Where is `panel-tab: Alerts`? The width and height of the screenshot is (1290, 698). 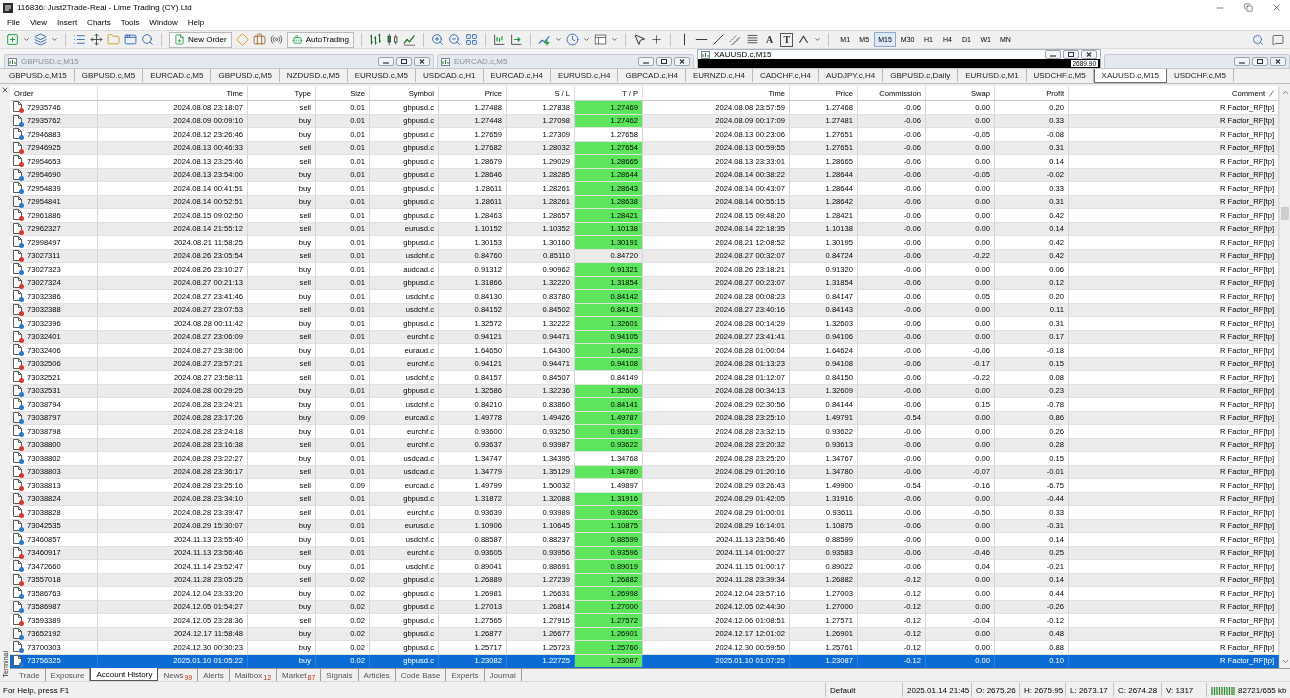
panel-tab: Alerts is located at coordinates (214, 675).